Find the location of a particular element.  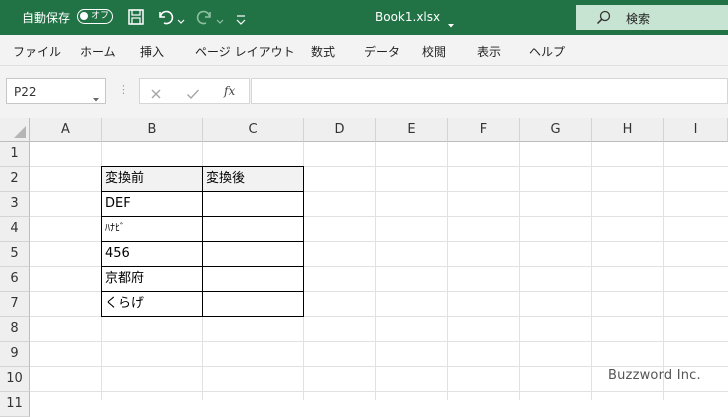

tab-insert: 挿入 is located at coordinates (152, 51).